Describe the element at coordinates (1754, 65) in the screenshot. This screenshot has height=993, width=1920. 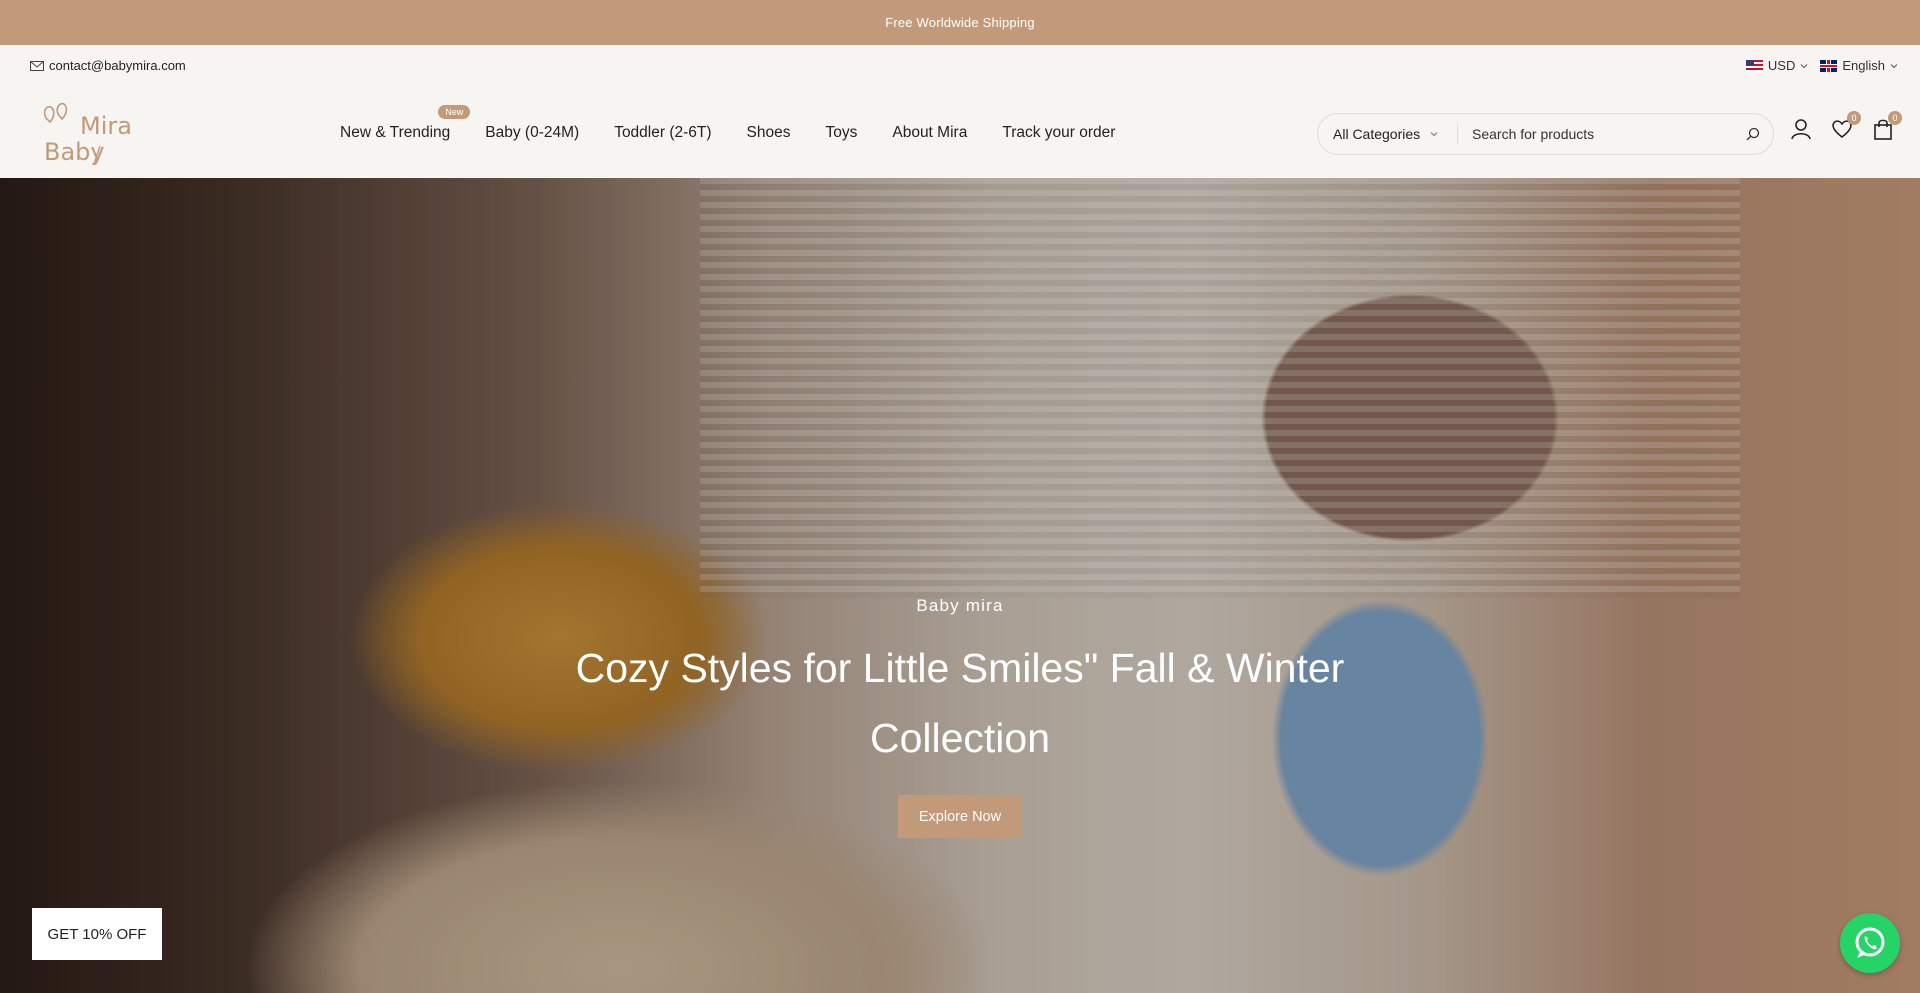
I see `us-flag-icon` at that location.